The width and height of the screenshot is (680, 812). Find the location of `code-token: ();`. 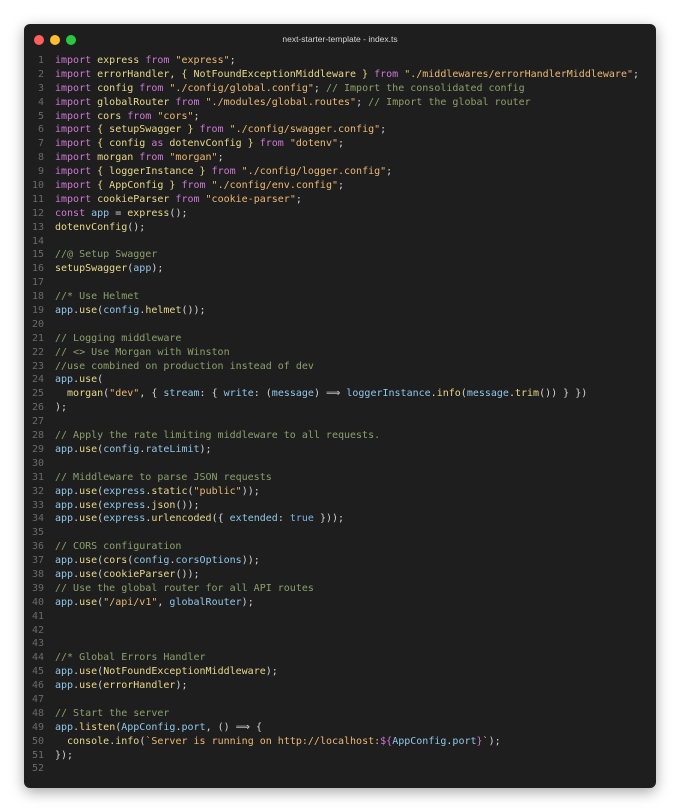

code-token: (); is located at coordinates (178, 213).